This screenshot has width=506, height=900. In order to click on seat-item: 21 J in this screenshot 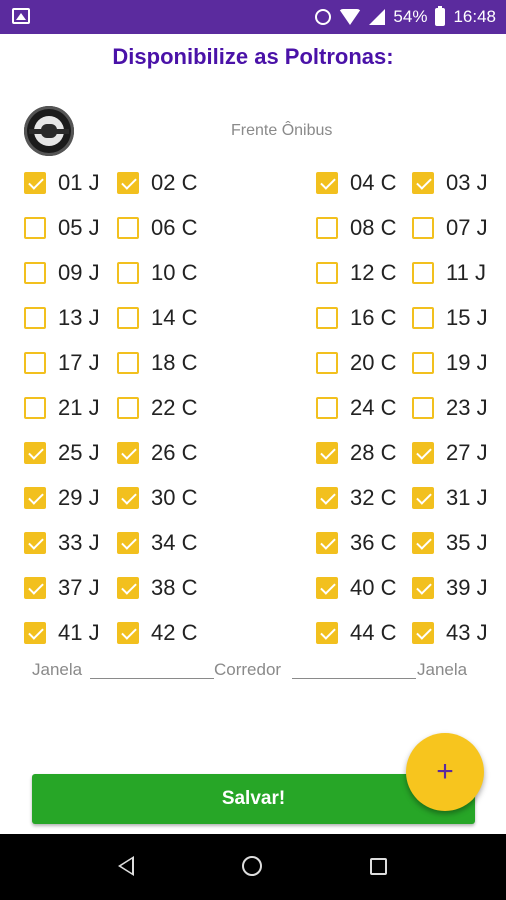, I will do `click(62, 408)`.